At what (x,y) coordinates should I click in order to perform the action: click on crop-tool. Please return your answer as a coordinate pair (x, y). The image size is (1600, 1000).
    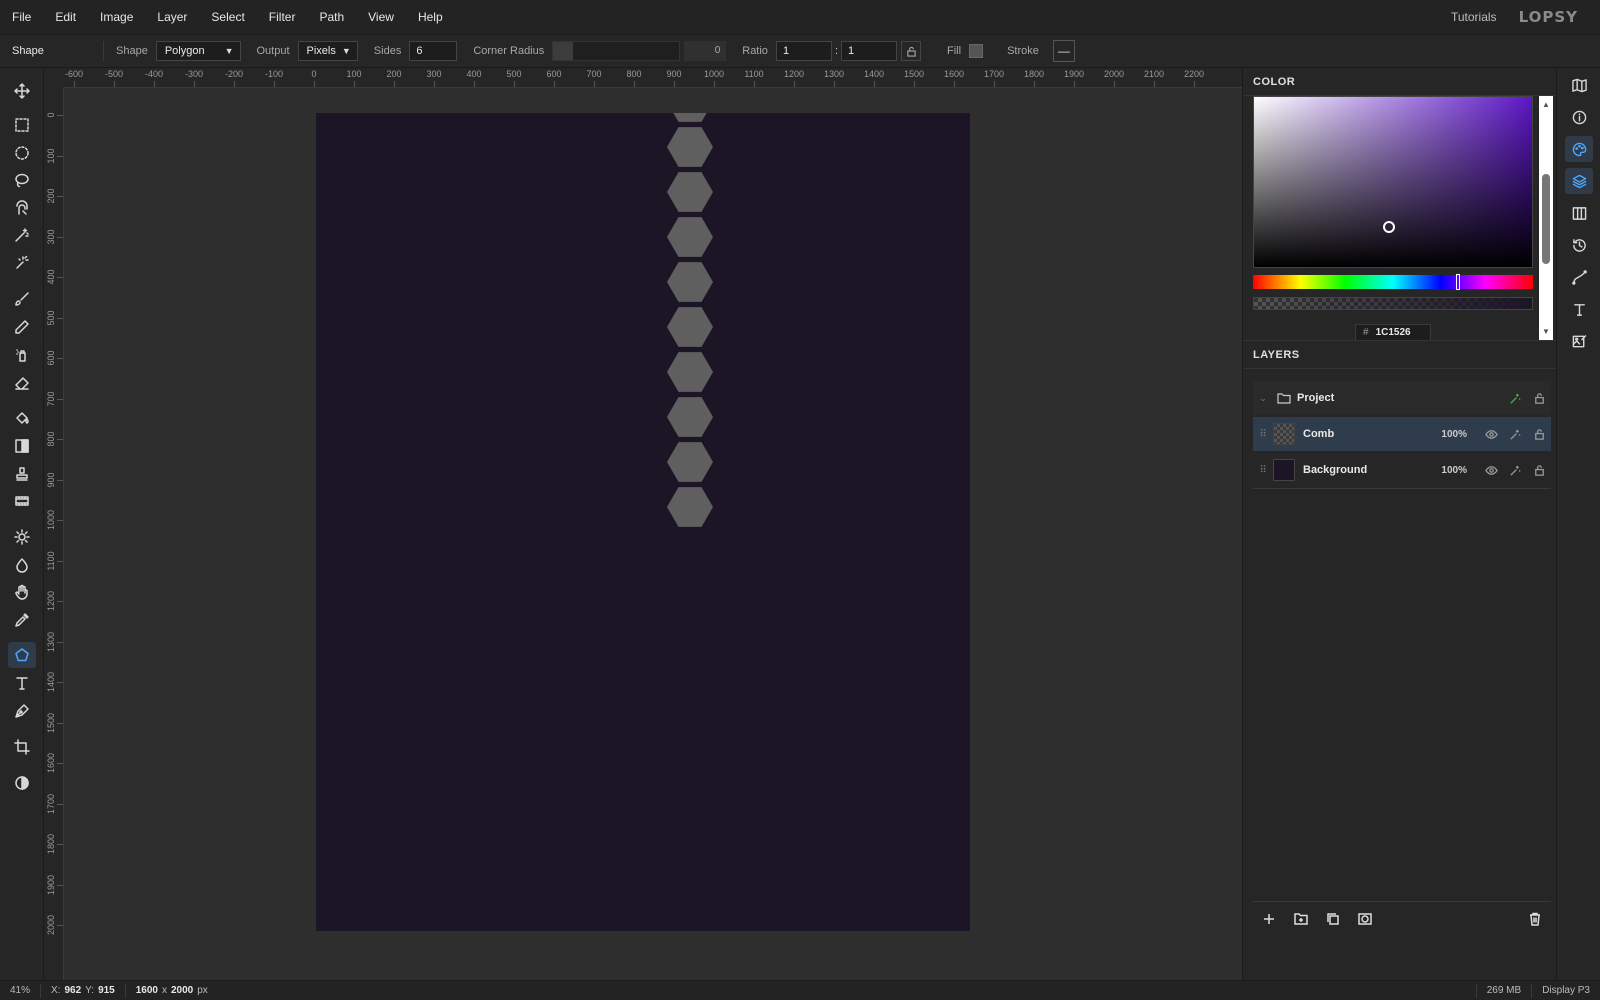
    Looking at the image, I should click on (22, 747).